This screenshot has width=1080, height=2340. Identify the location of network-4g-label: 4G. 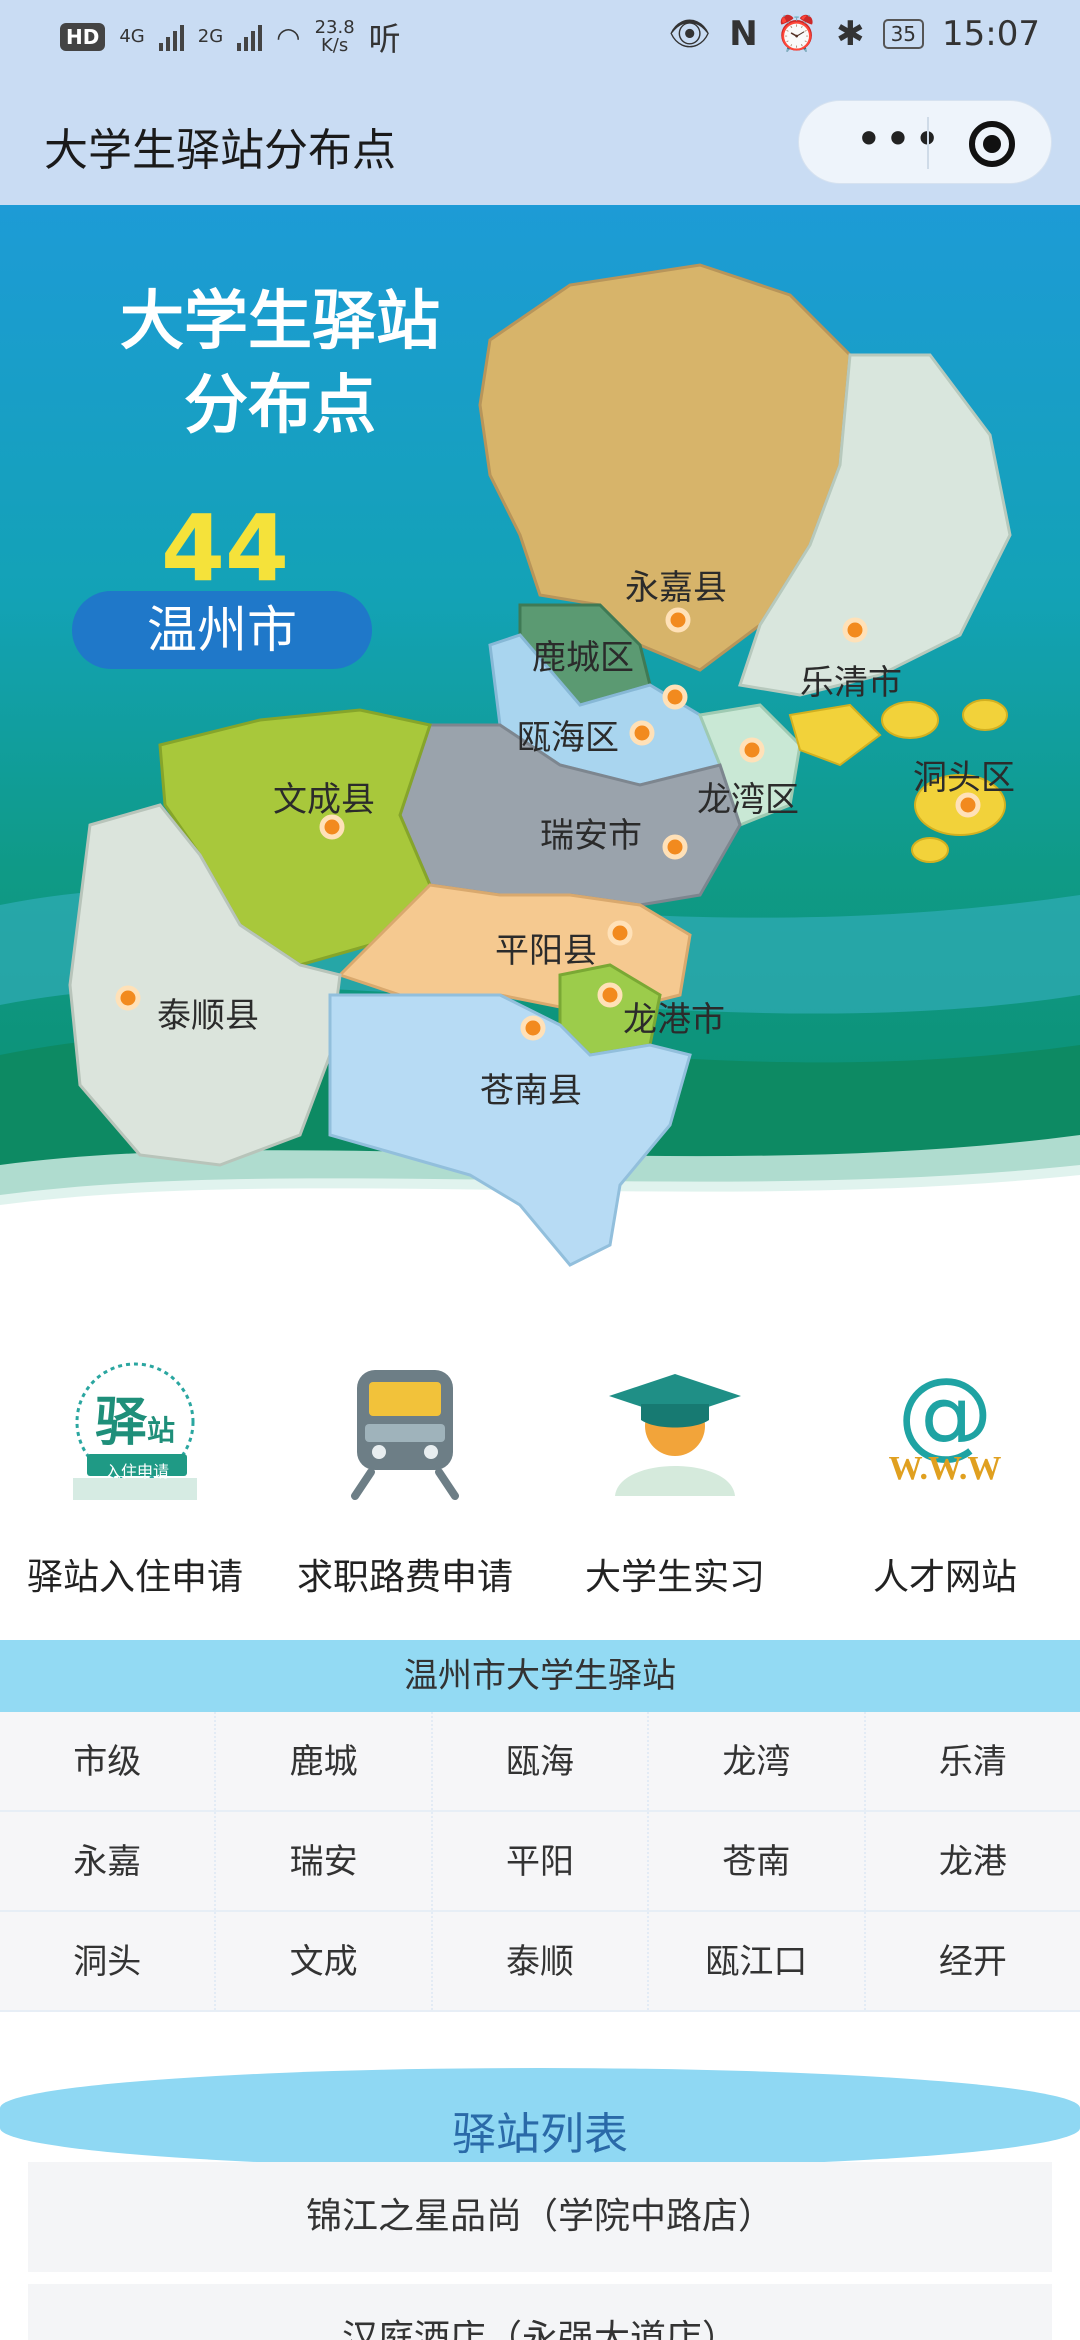
(132, 36).